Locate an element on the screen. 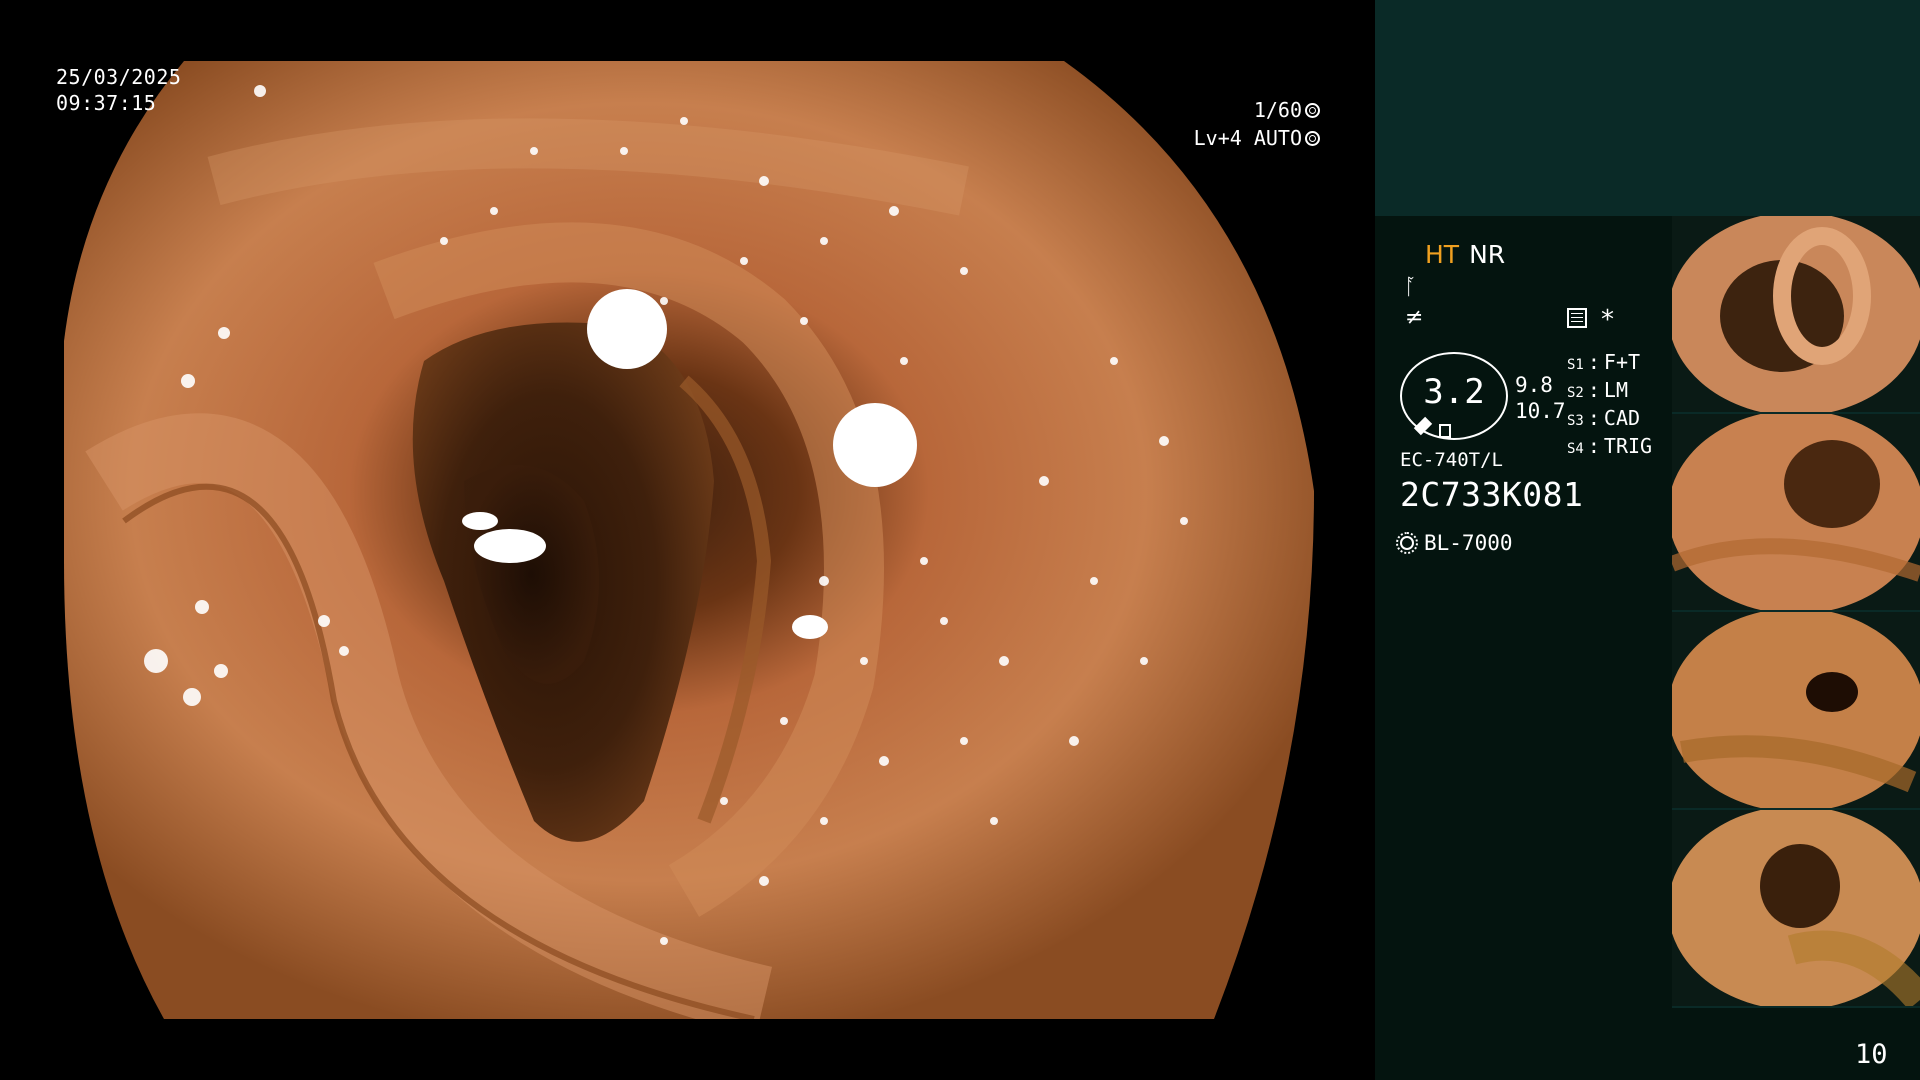 The width and height of the screenshot is (1920, 1080). exposure-level-readout: Lv+4 AUTO is located at coordinates (1257, 138).